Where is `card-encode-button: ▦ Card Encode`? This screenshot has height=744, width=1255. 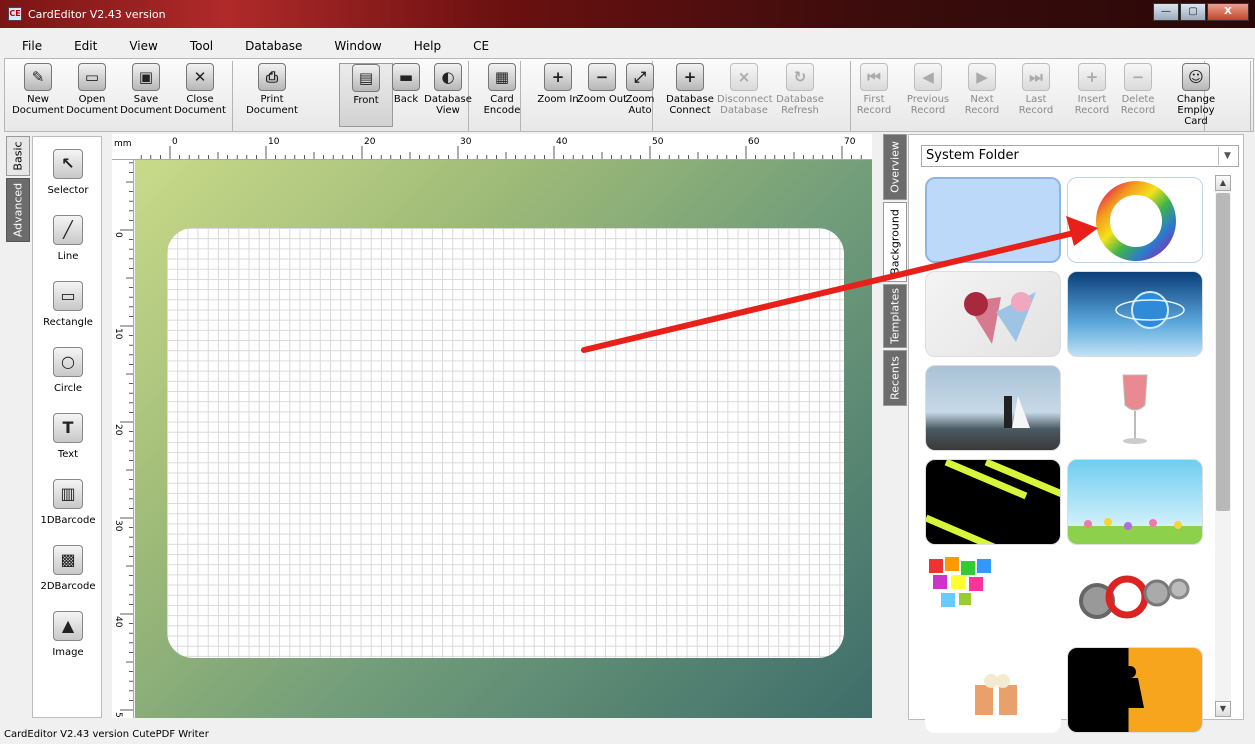 card-encode-button: ▦ Card Encode is located at coordinates (502, 95).